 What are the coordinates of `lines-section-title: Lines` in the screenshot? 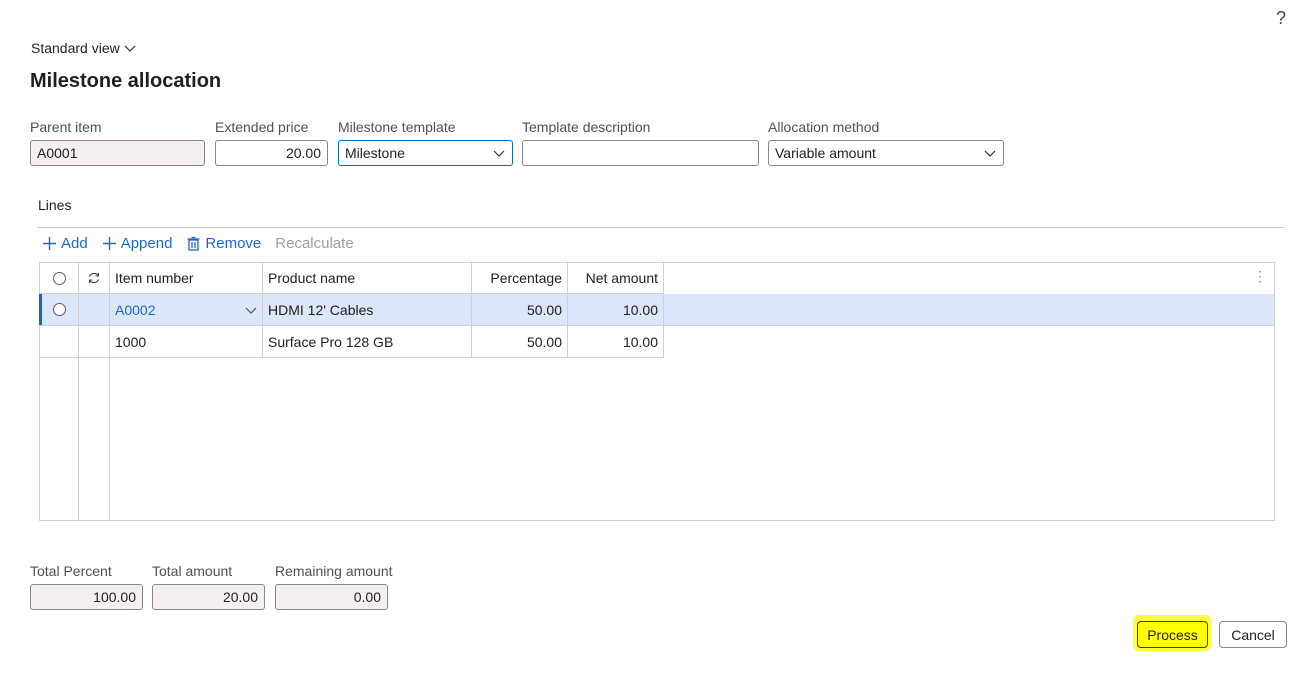 It's located at (55, 205).